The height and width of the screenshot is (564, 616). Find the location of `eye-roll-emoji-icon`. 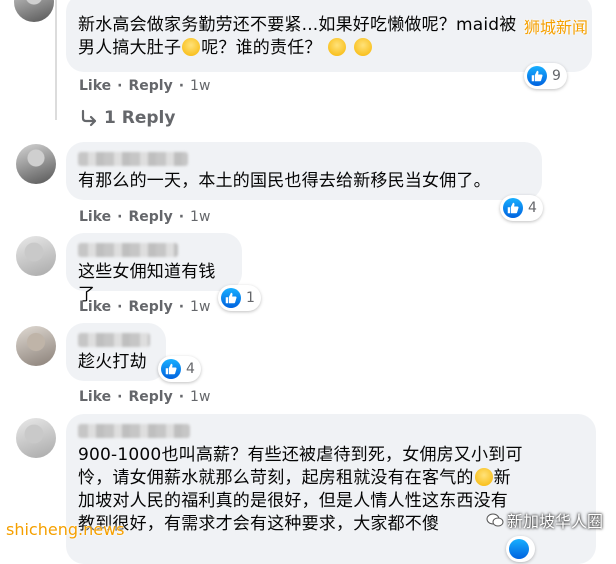

eye-roll-emoji-icon is located at coordinates (337, 47).